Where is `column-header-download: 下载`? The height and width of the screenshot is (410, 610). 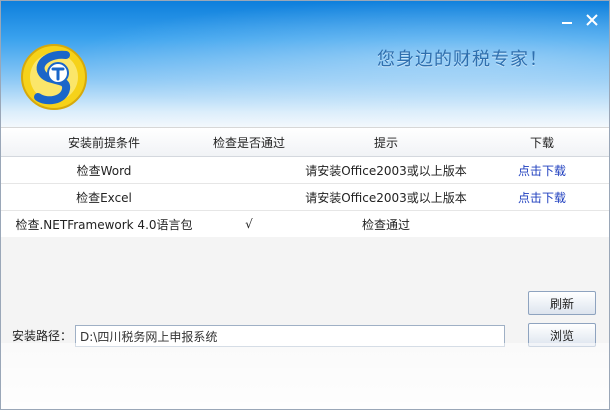 column-header-download: 下载 is located at coordinates (541, 142).